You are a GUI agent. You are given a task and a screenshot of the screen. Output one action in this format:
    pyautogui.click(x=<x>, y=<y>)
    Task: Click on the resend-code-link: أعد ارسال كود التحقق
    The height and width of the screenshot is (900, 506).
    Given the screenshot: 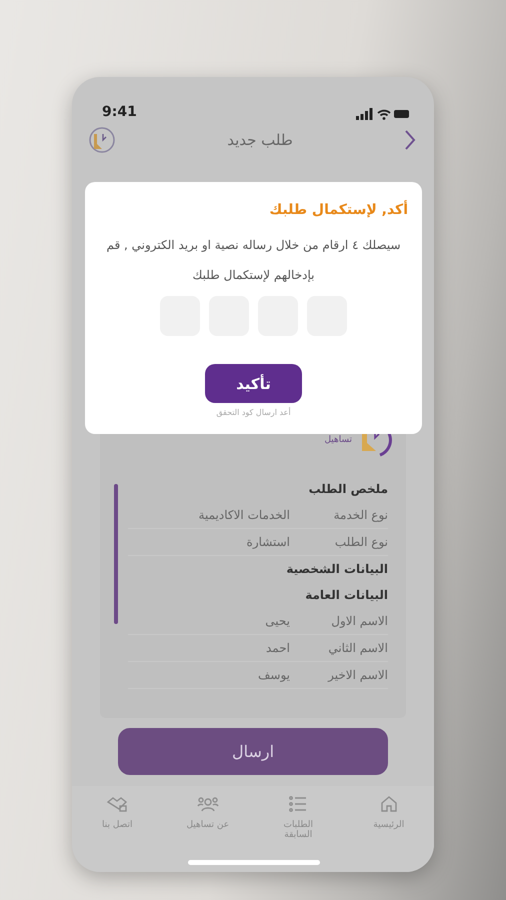 What is the action you would take?
    pyautogui.click(x=253, y=412)
    